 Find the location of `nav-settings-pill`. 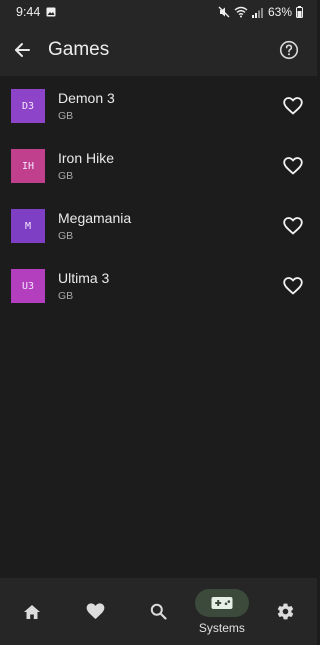

nav-settings-pill is located at coordinates (285, 612).